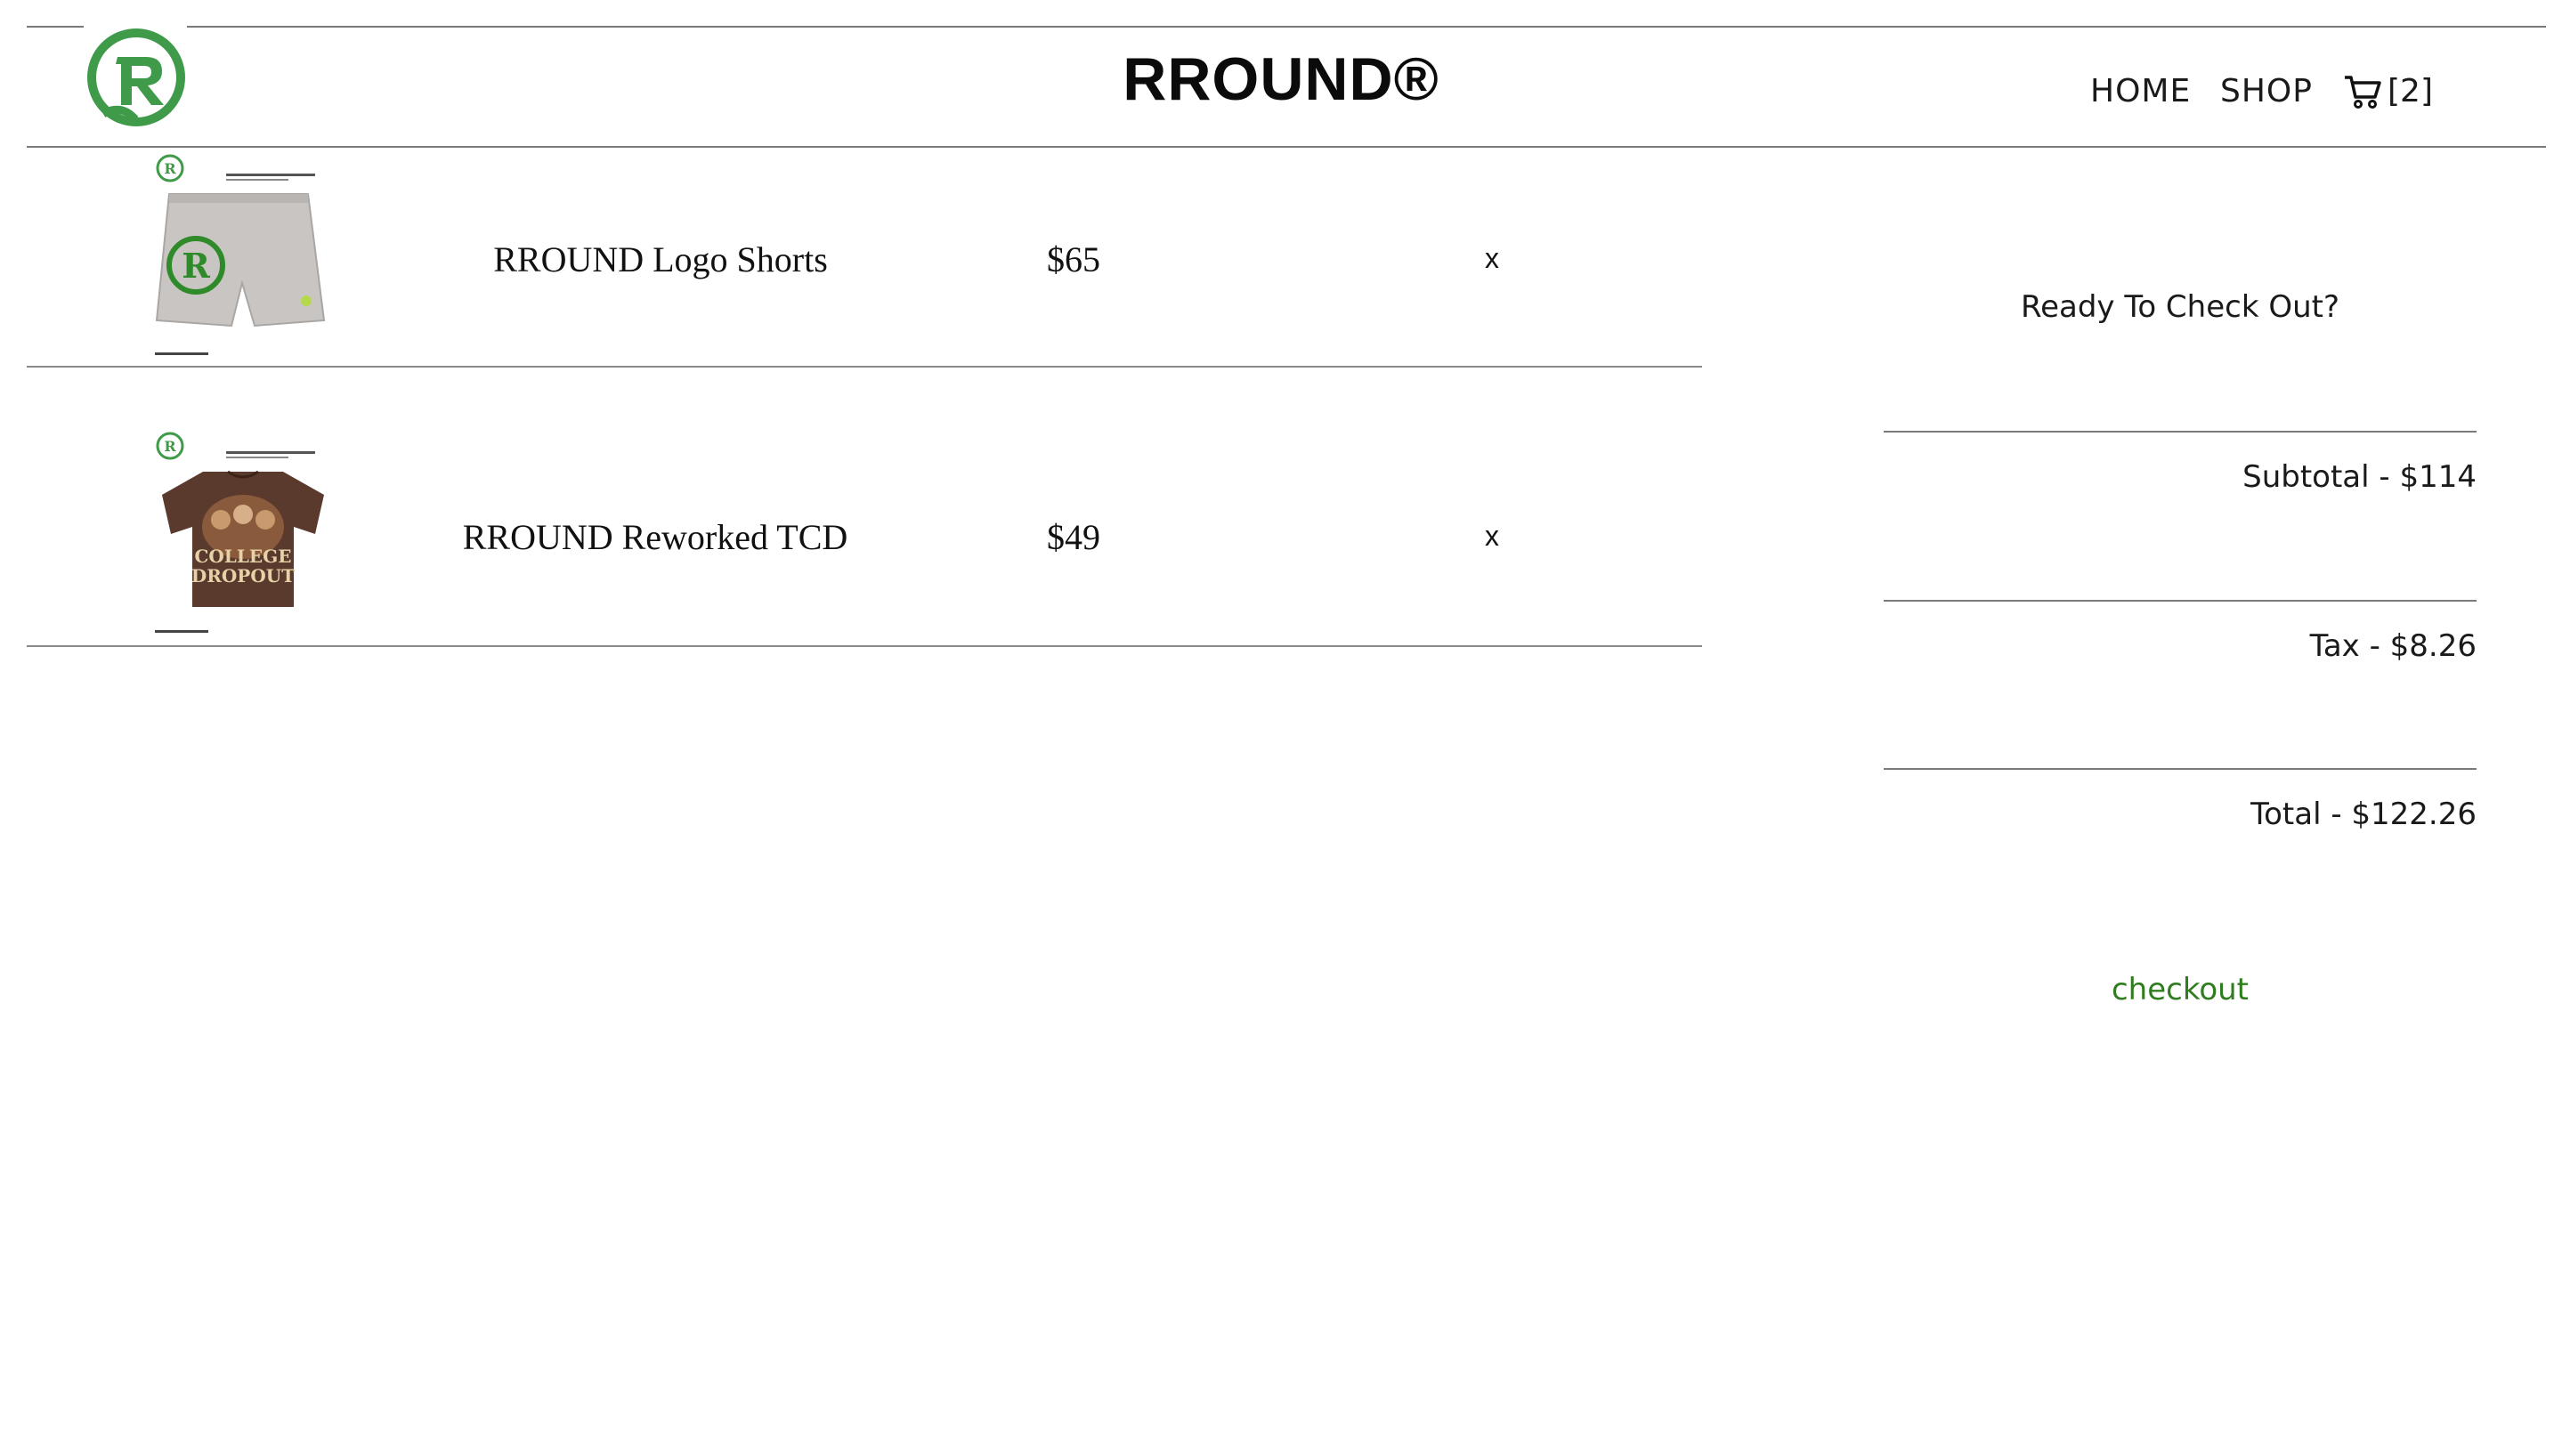  What do you see at coordinates (2180, 307) in the screenshot?
I see `summary-heading: Ready To Check Out?` at bounding box center [2180, 307].